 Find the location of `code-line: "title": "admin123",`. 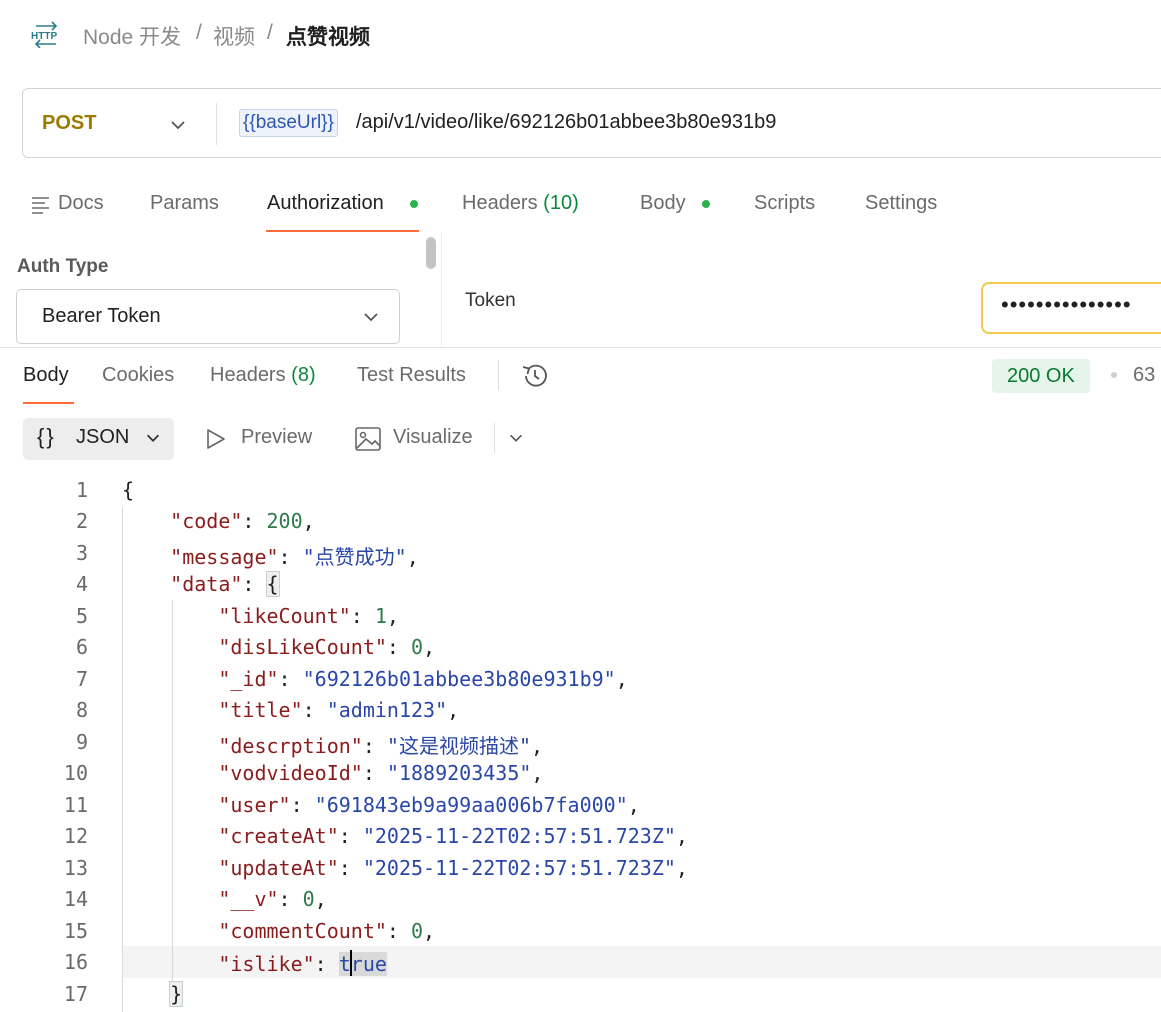

code-line: "title": "admin123", is located at coordinates (290, 710).